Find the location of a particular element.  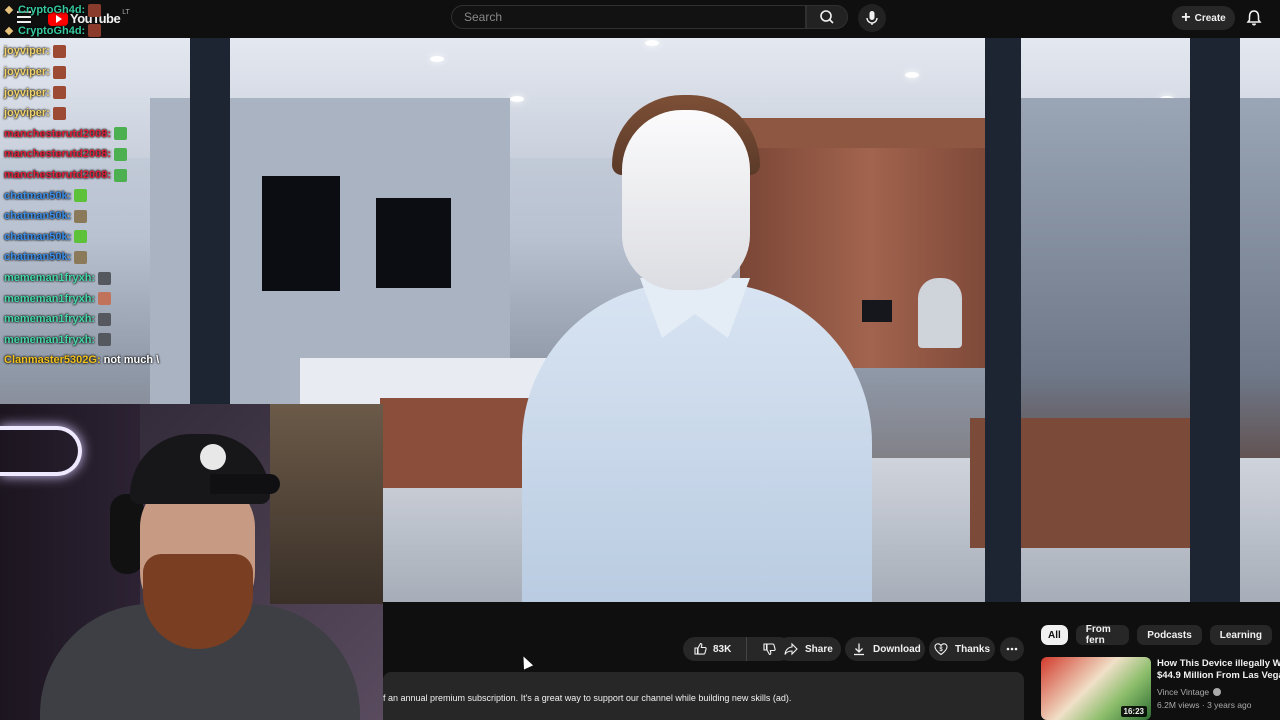

voice-search-button is located at coordinates (872, 18).